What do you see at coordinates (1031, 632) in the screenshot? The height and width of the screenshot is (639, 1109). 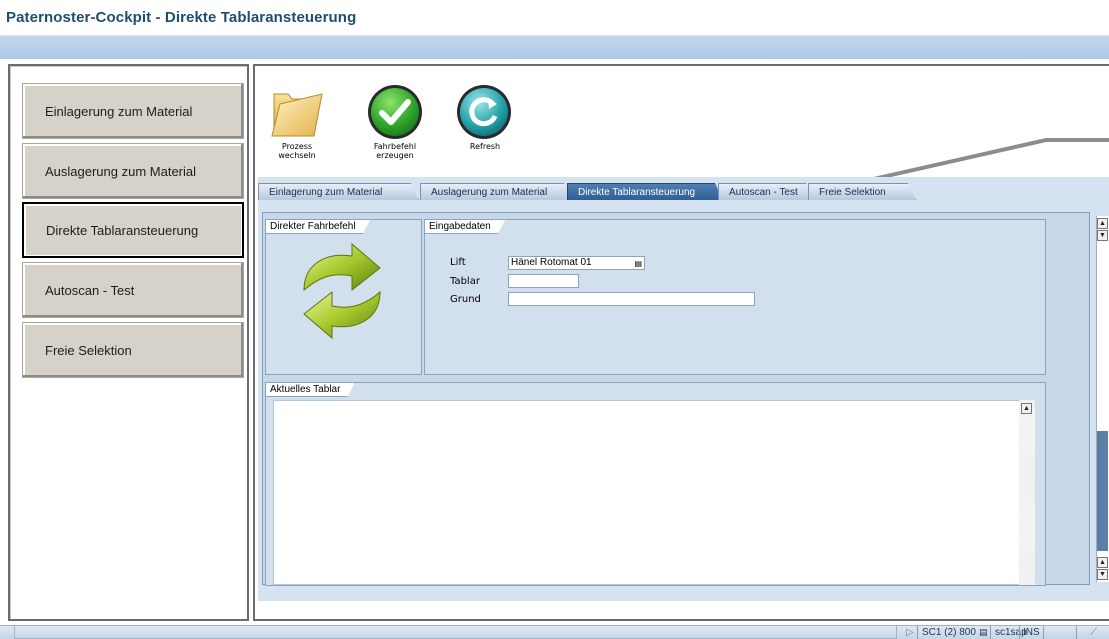 I see `status-mode: INS` at bounding box center [1031, 632].